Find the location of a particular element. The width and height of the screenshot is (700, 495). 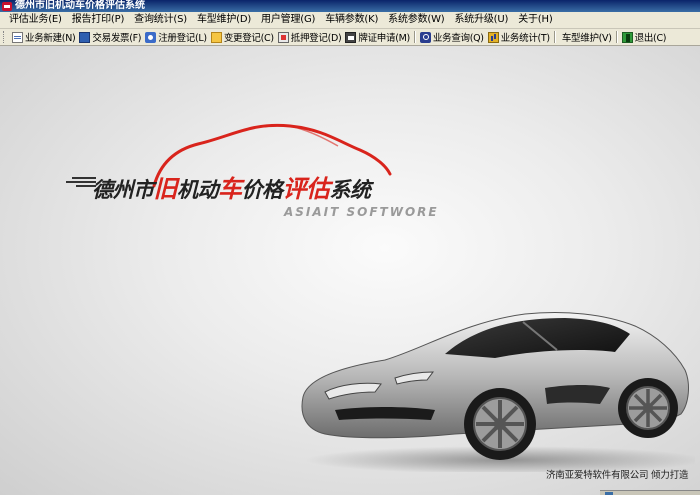

title-highlight-vehicle: 车 is located at coordinates (230, 189).